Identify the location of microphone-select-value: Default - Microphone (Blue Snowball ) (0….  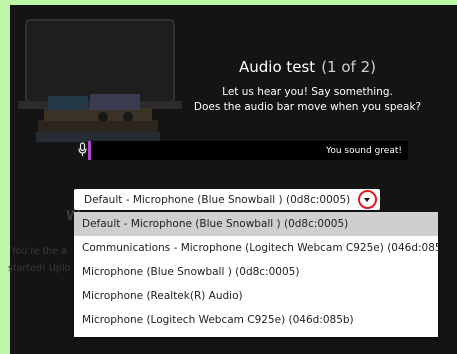
(217, 199).